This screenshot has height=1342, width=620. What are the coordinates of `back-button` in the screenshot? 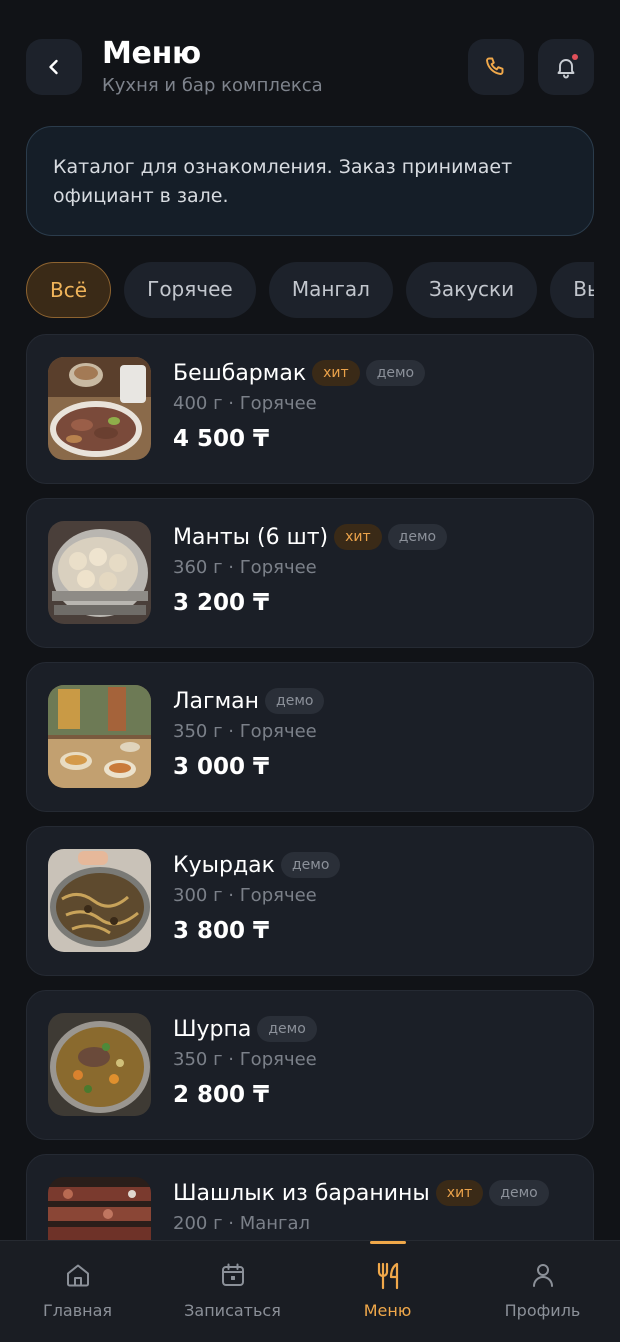 It's located at (54, 67).